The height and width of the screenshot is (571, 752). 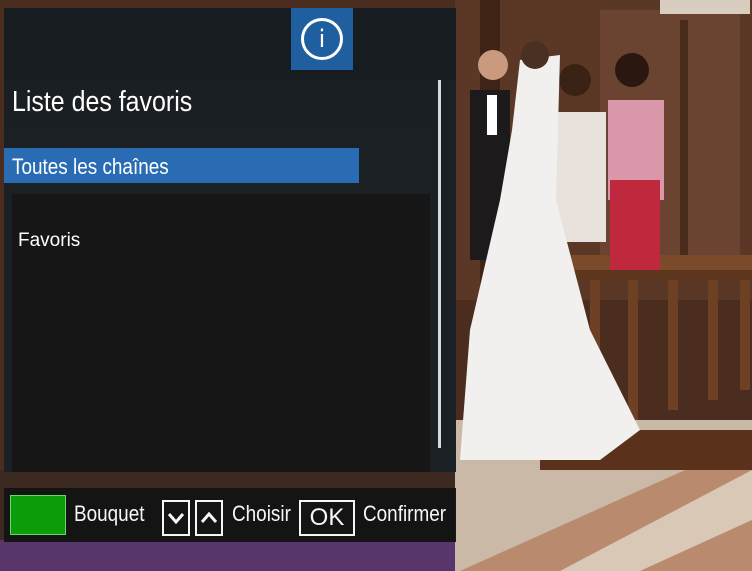 I want to click on page-title: Liste des favoris, so click(x=102, y=102).